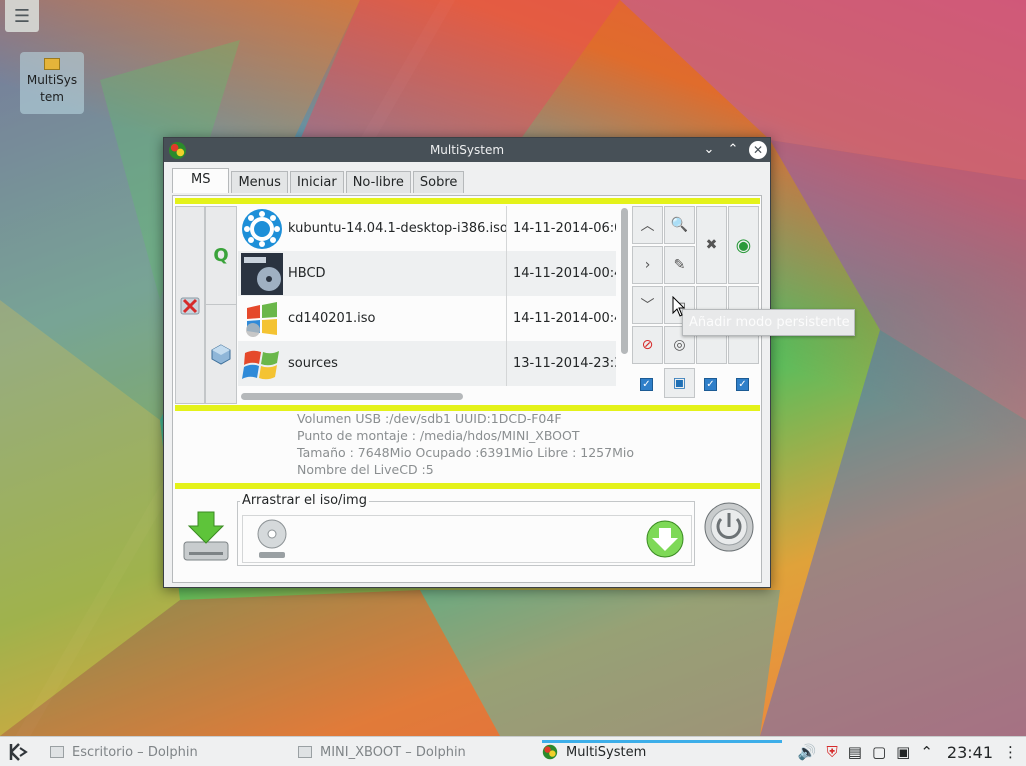 Image resolution: width=1026 pixels, height=766 pixels. What do you see at coordinates (550, 752) in the screenshot?
I see `multisystem-task-icon` at bounding box center [550, 752].